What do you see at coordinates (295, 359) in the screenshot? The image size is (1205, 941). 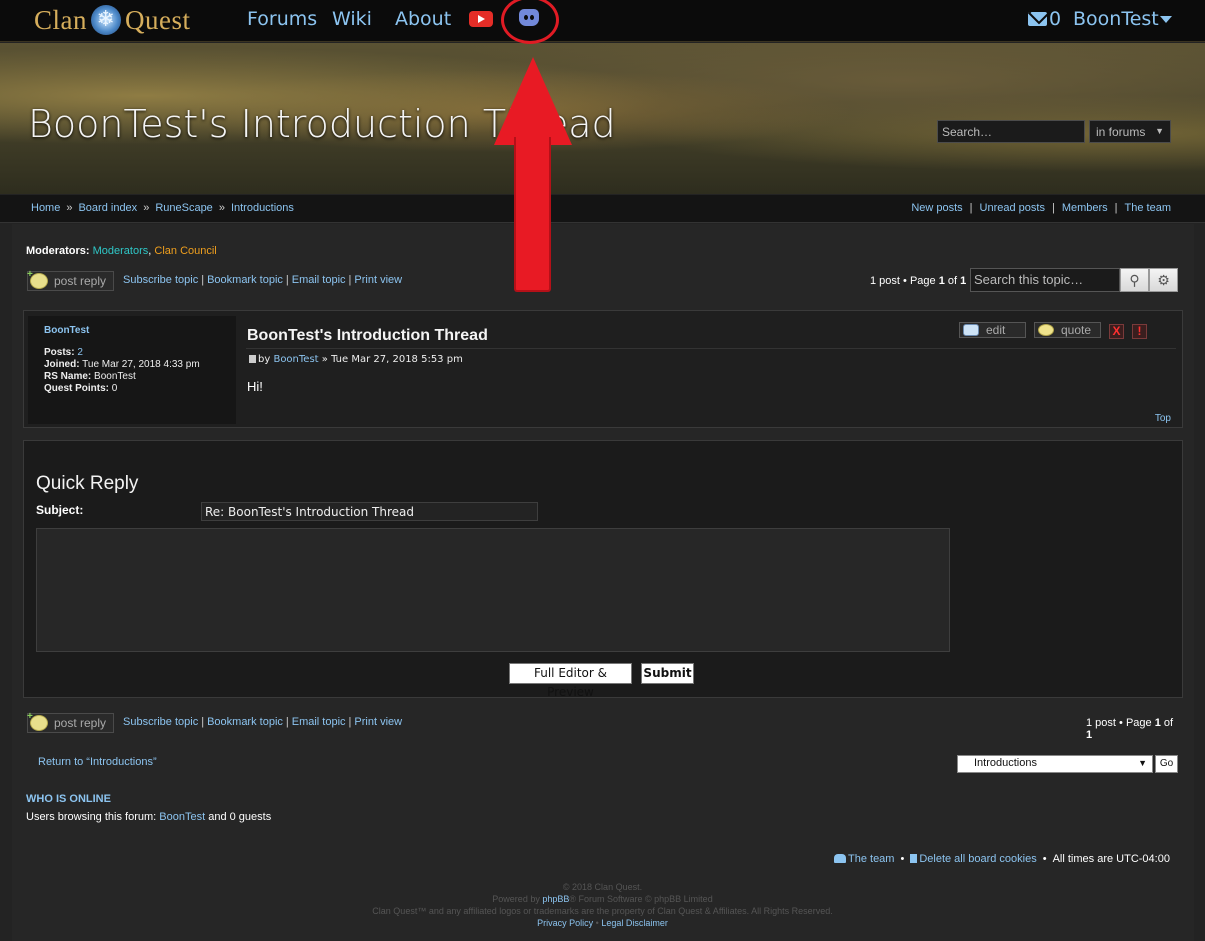 I see `post-meta-author-link: BoonTest` at bounding box center [295, 359].